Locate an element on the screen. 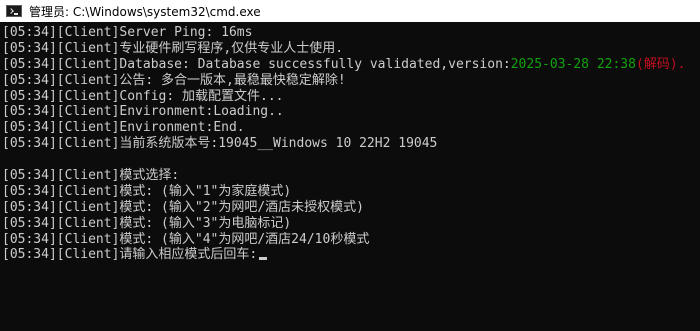 The height and width of the screenshot is (331, 700). console-line: [05:34][Client]模式: (输入"3"为电脑标记) is located at coordinates (147, 223).